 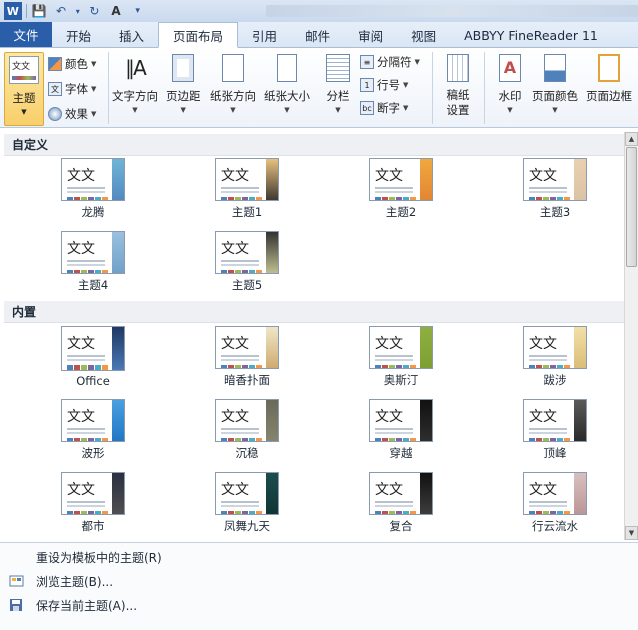 What do you see at coordinates (631, 533) in the screenshot?
I see `scroll-down-icon: ▼` at bounding box center [631, 533].